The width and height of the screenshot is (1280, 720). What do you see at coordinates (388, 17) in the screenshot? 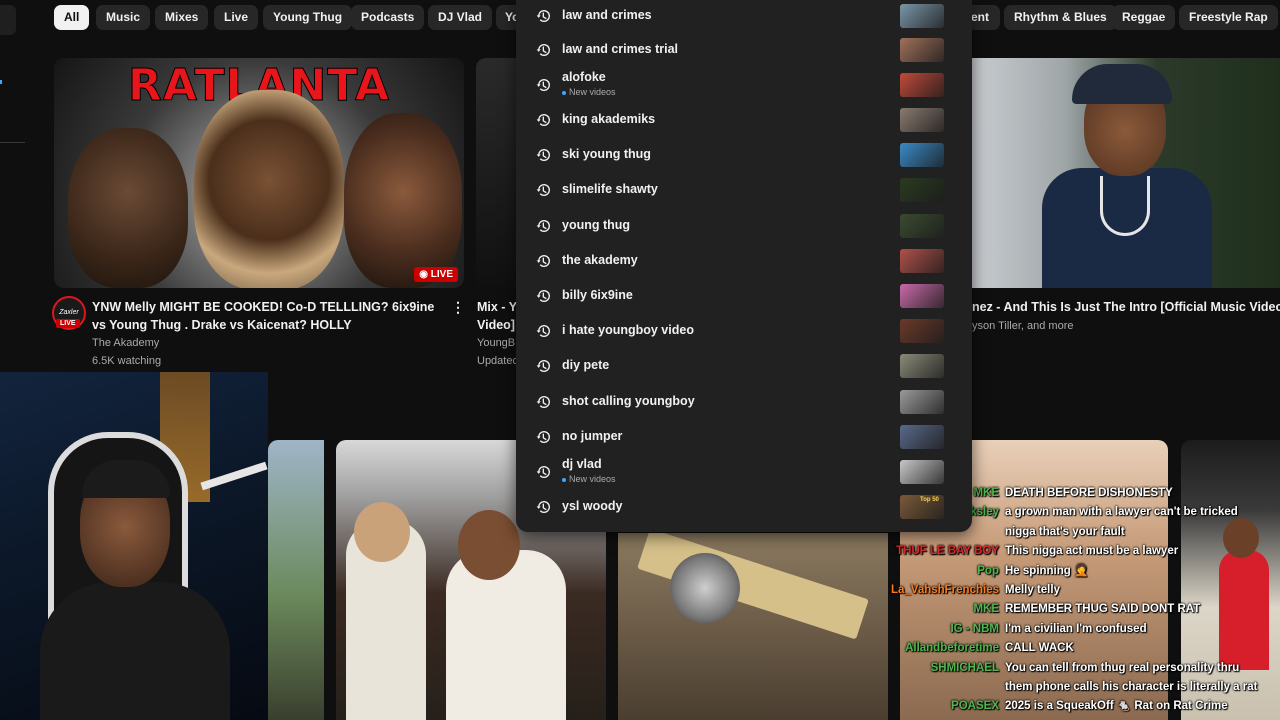
I see `chip-podcasts: Podcasts` at bounding box center [388, 17].